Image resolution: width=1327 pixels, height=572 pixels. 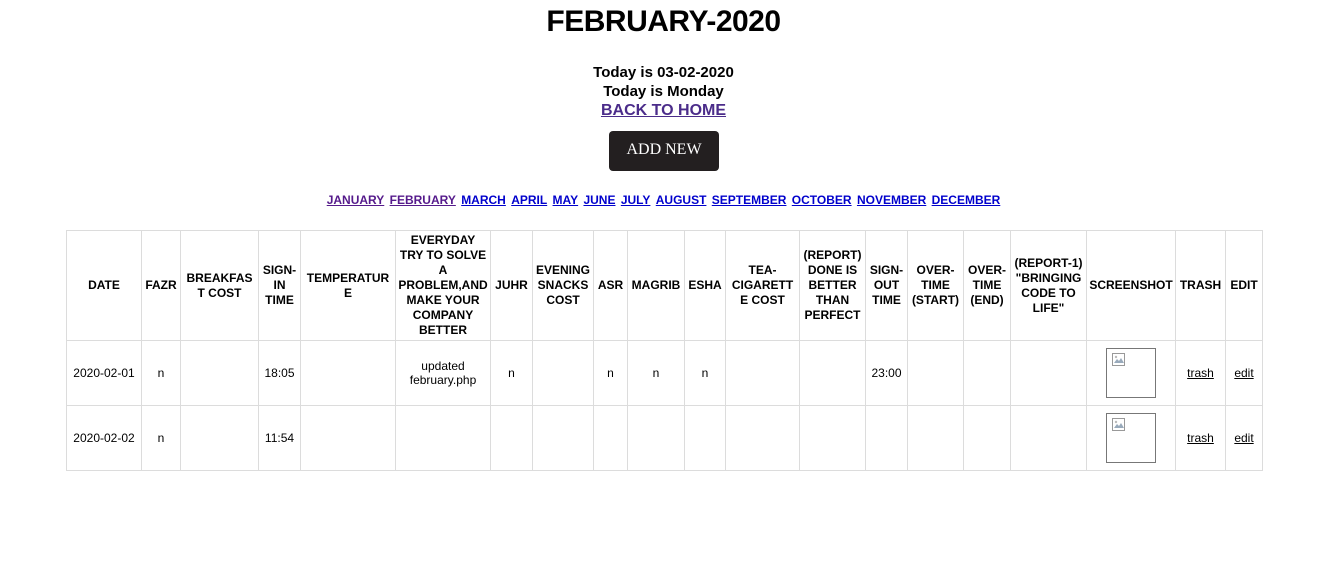 I want to click on month-link-january: JANUARY, so click(x=356, y=200).